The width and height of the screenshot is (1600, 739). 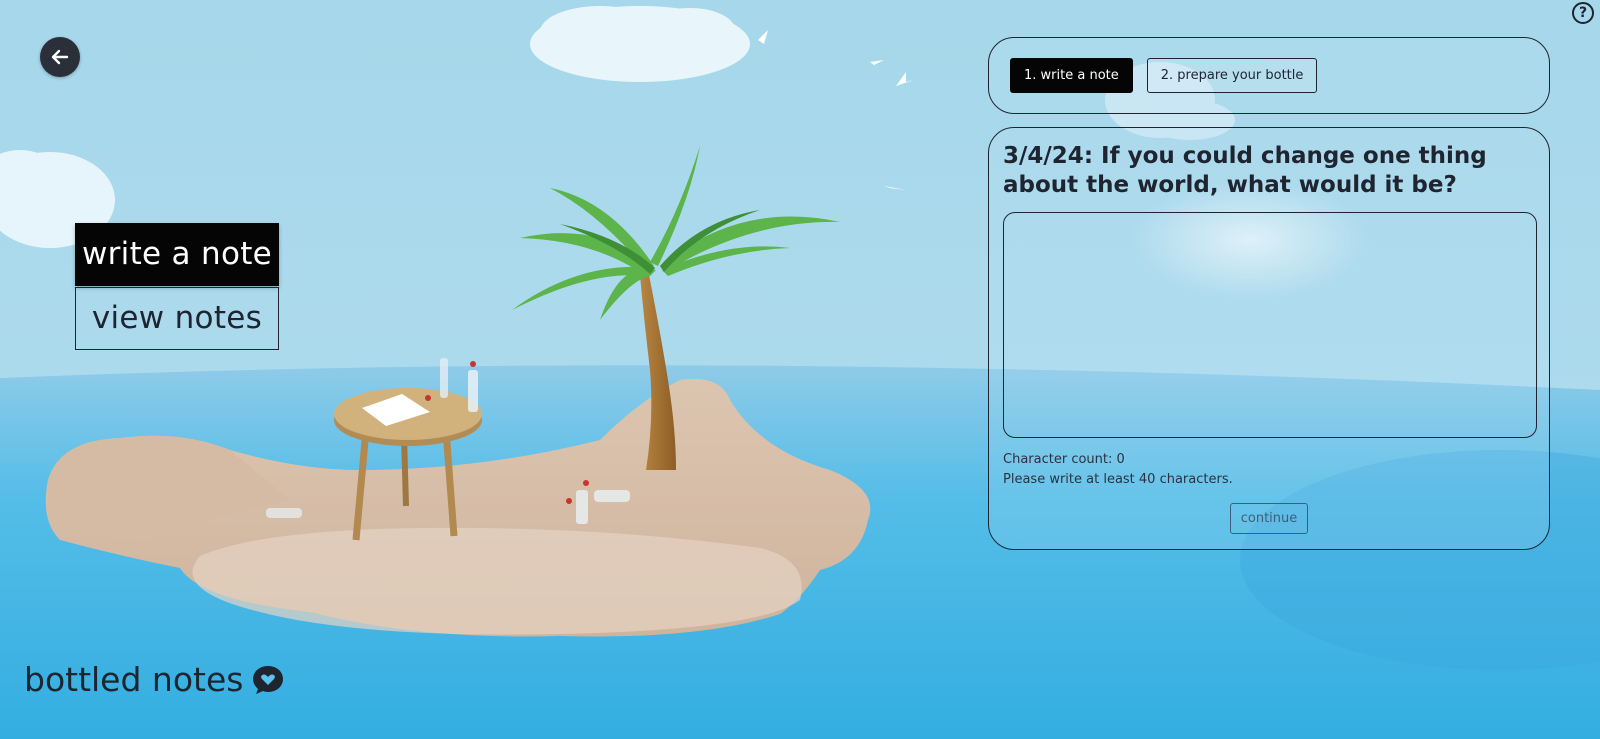 What do you see at coordinates (640, 44) in the screenshot?
I see `cloud` at bounding box center [640, 44].